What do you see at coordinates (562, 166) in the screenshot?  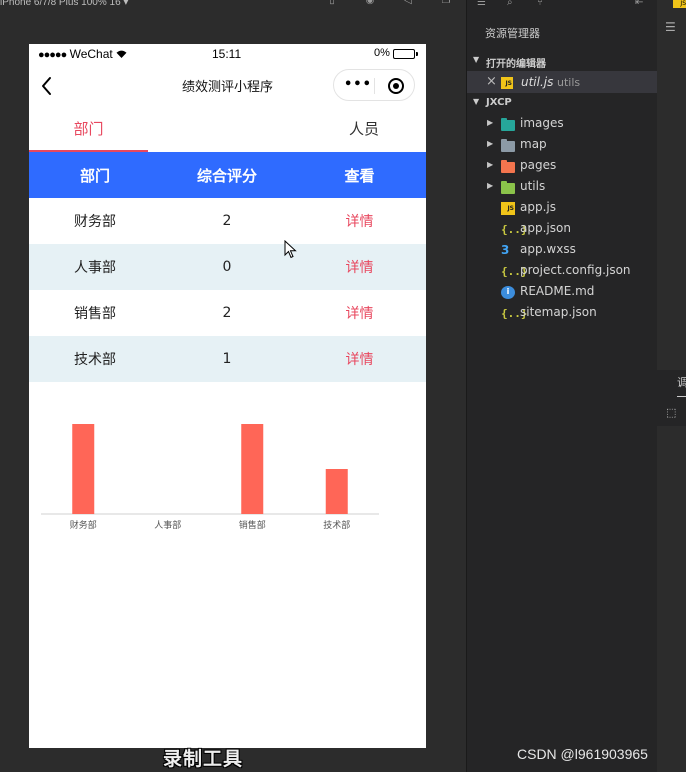 I see `tree-folder-pages: ▶ pages` at bounding box center [562, 166].